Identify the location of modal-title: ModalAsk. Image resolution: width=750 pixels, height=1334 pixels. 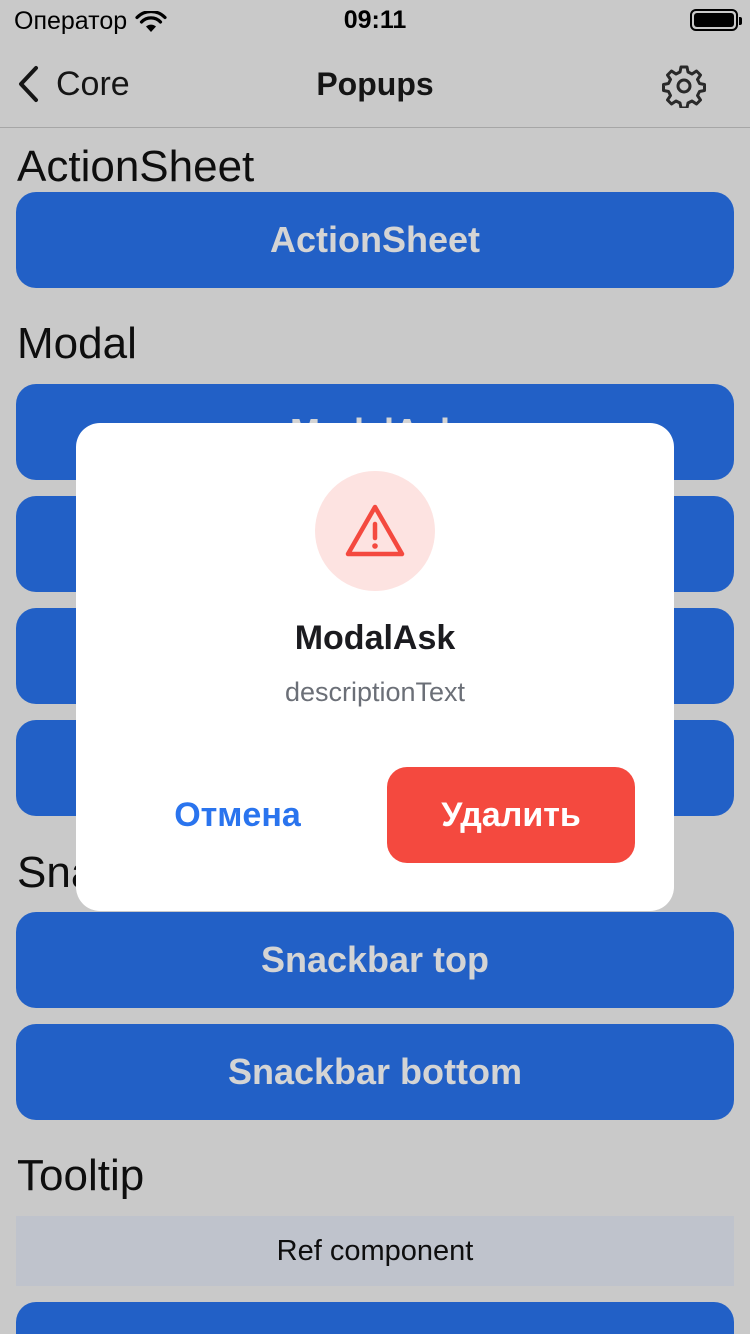
(375, 638).